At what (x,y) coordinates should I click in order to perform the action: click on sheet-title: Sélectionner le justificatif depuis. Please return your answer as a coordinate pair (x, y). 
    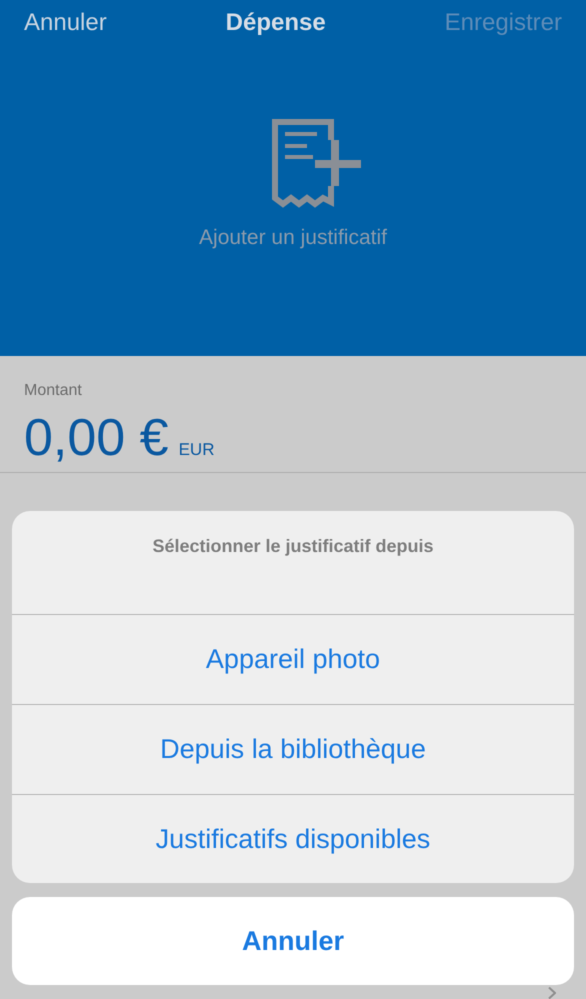
    Looking at the image, I should click on (293, 563).